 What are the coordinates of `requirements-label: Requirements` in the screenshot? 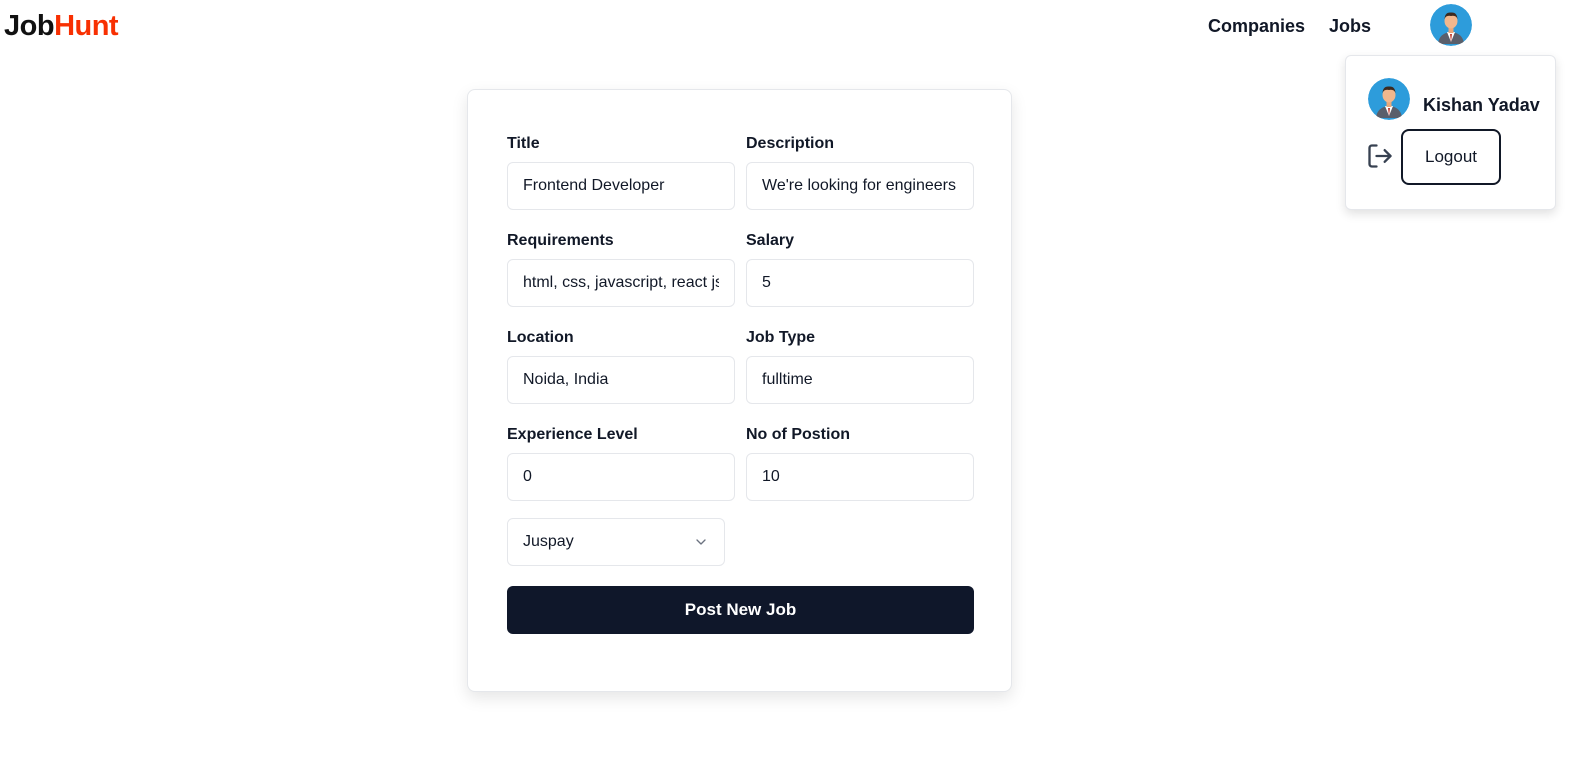 It's located at (560, 240).